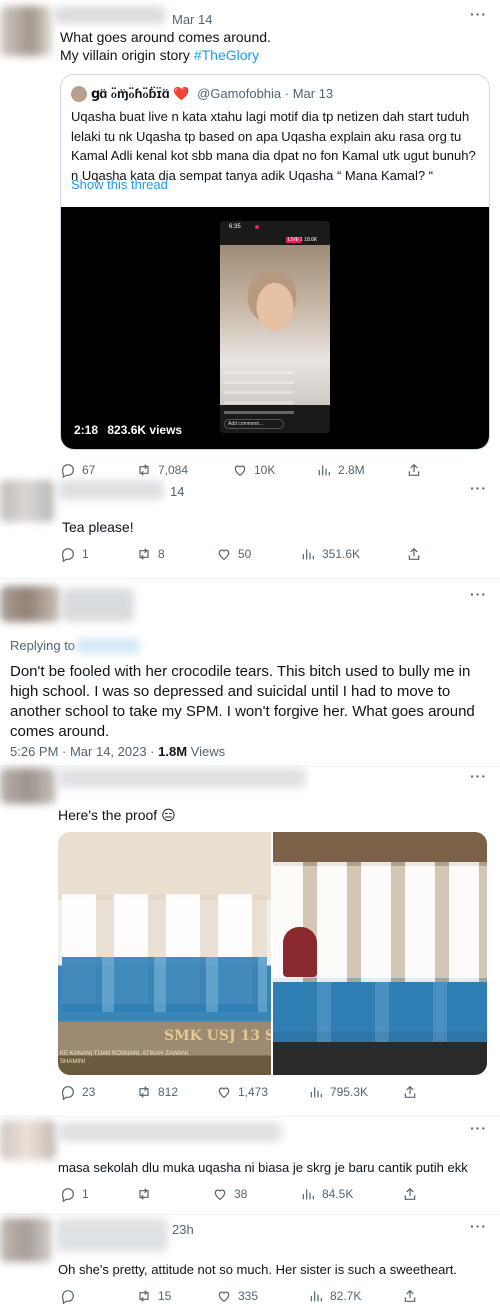 This screenshot has width=500, height=1308. Describe the element at coordinates (89, 470) in the screenshot. I see `reply-count: 67` at that location.